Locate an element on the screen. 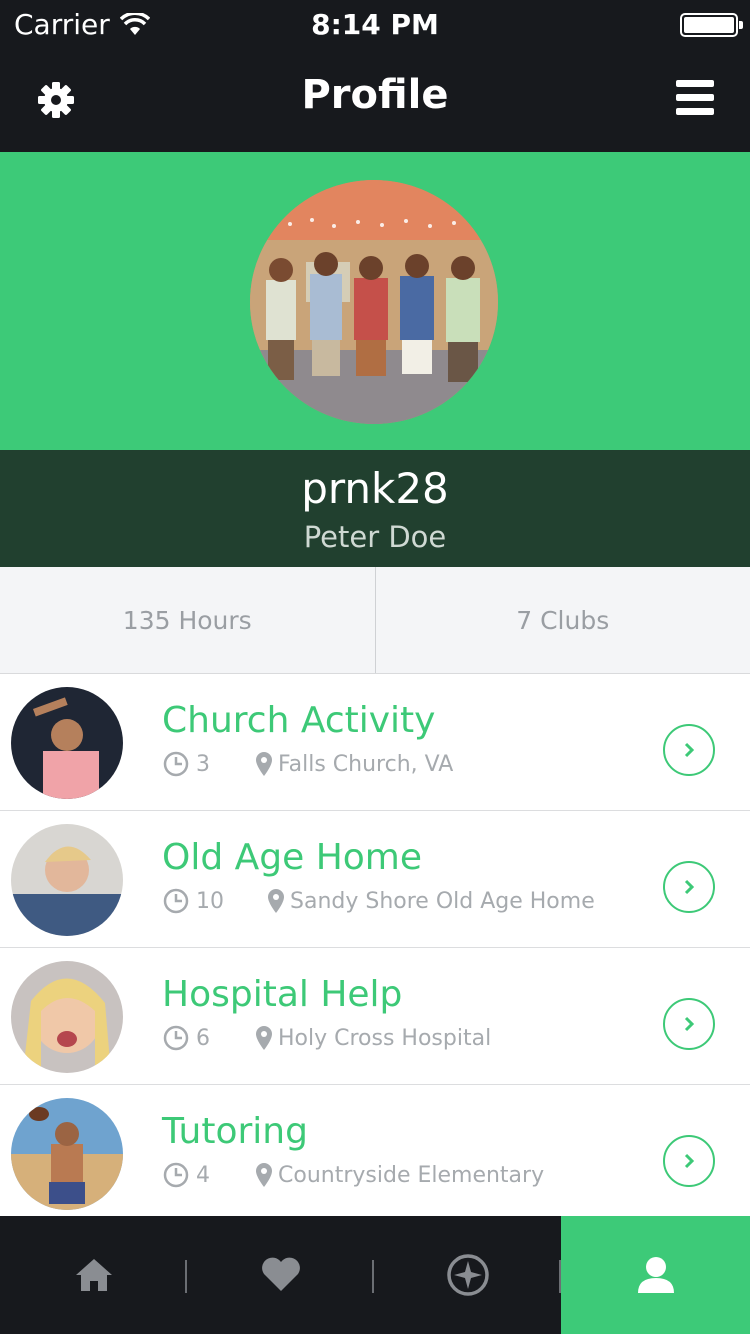 The width and height of the screenshot is (750, 1334). username: prnk28 is located at coordinates (375, 488).